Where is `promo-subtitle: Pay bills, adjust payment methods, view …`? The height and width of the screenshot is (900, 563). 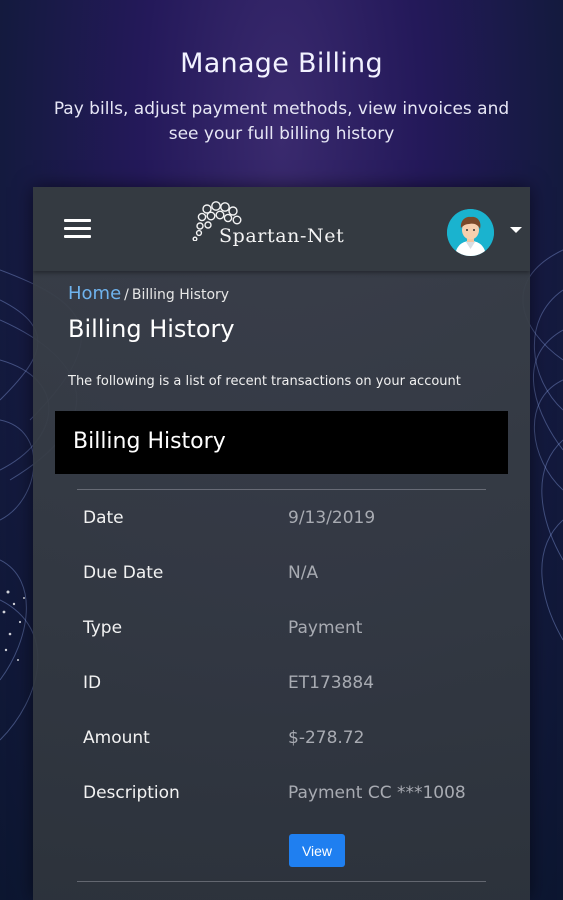
promo-subtitle: Pay bills, adjust payment methods, view … is located at coordinates (281, 121).